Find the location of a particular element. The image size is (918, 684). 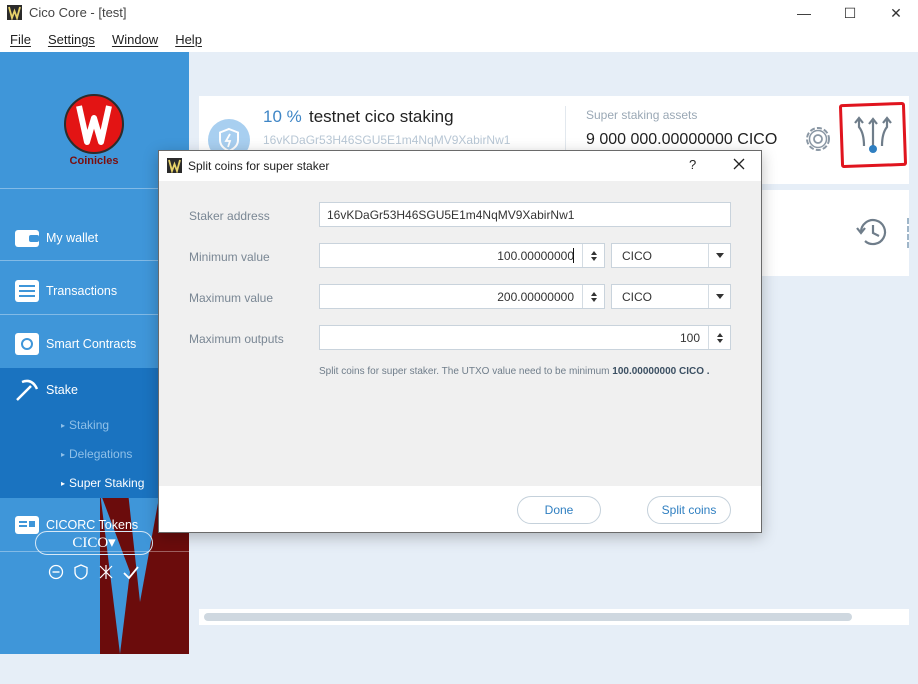

logo-text: Coinicles is located at coordinates (94, 161).